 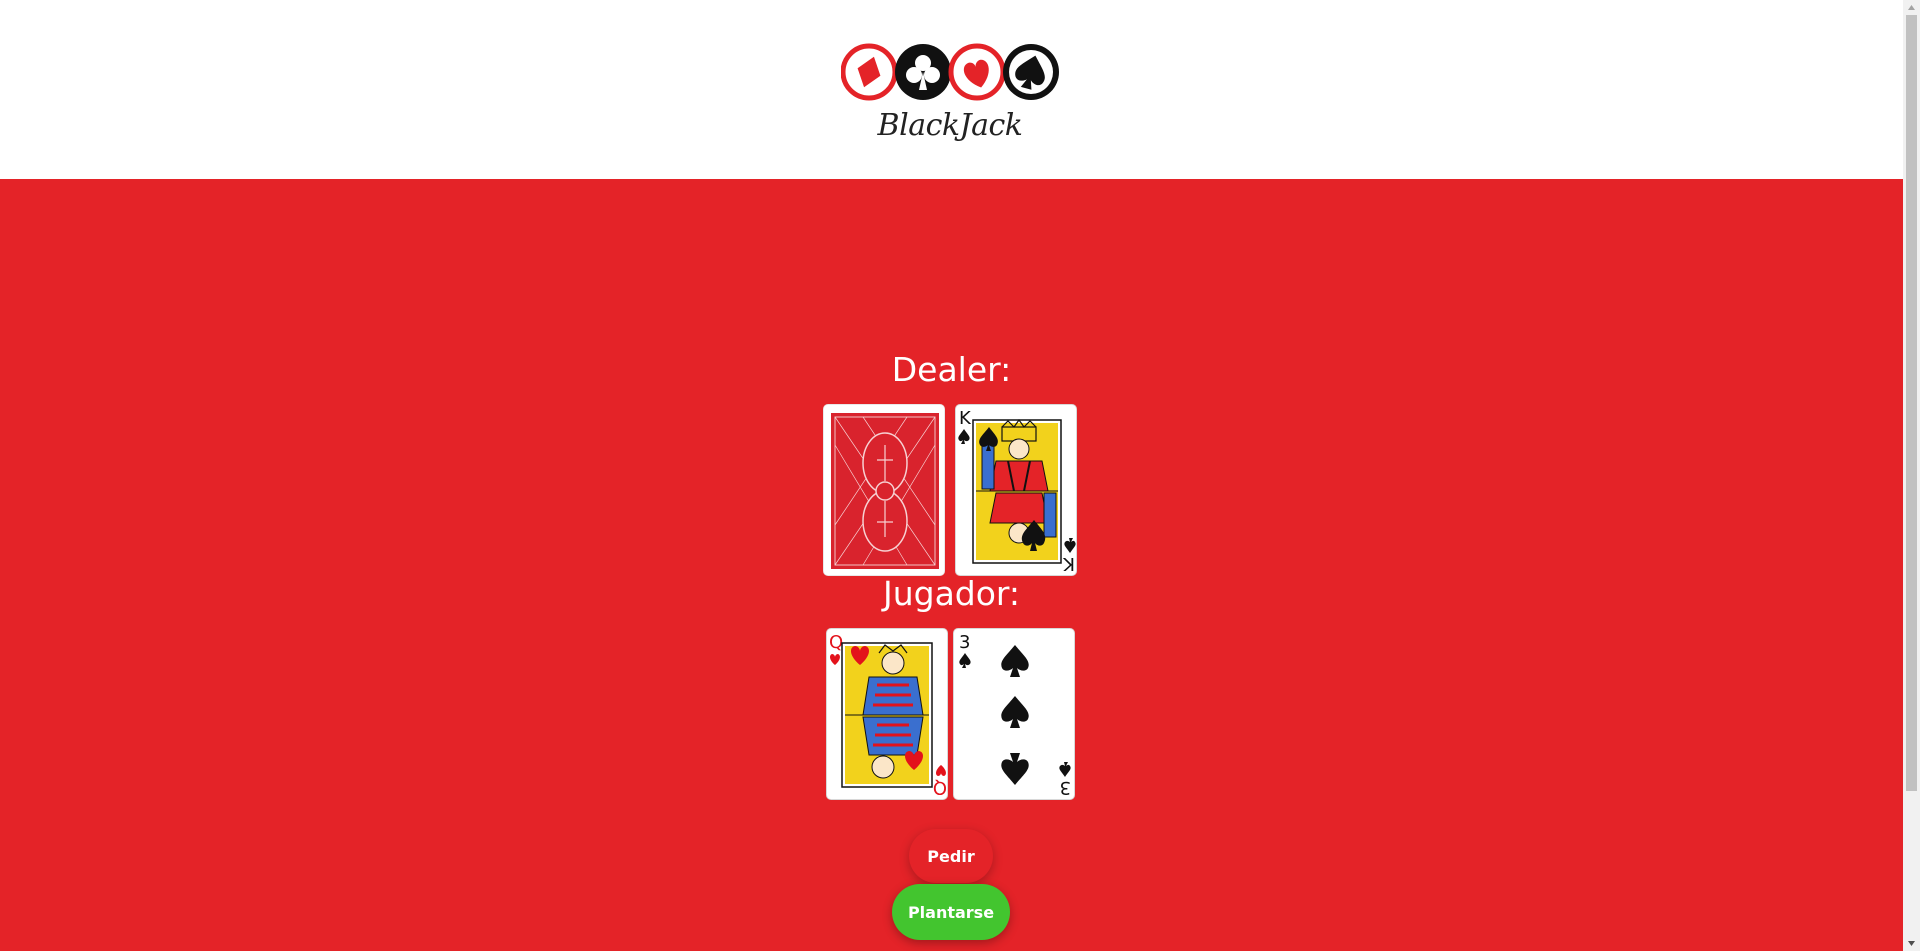 What do you see at coordinates (951, 369) in the screenshot?
I see `dealer-label: Dealer:` at bounding box center [951, 369].